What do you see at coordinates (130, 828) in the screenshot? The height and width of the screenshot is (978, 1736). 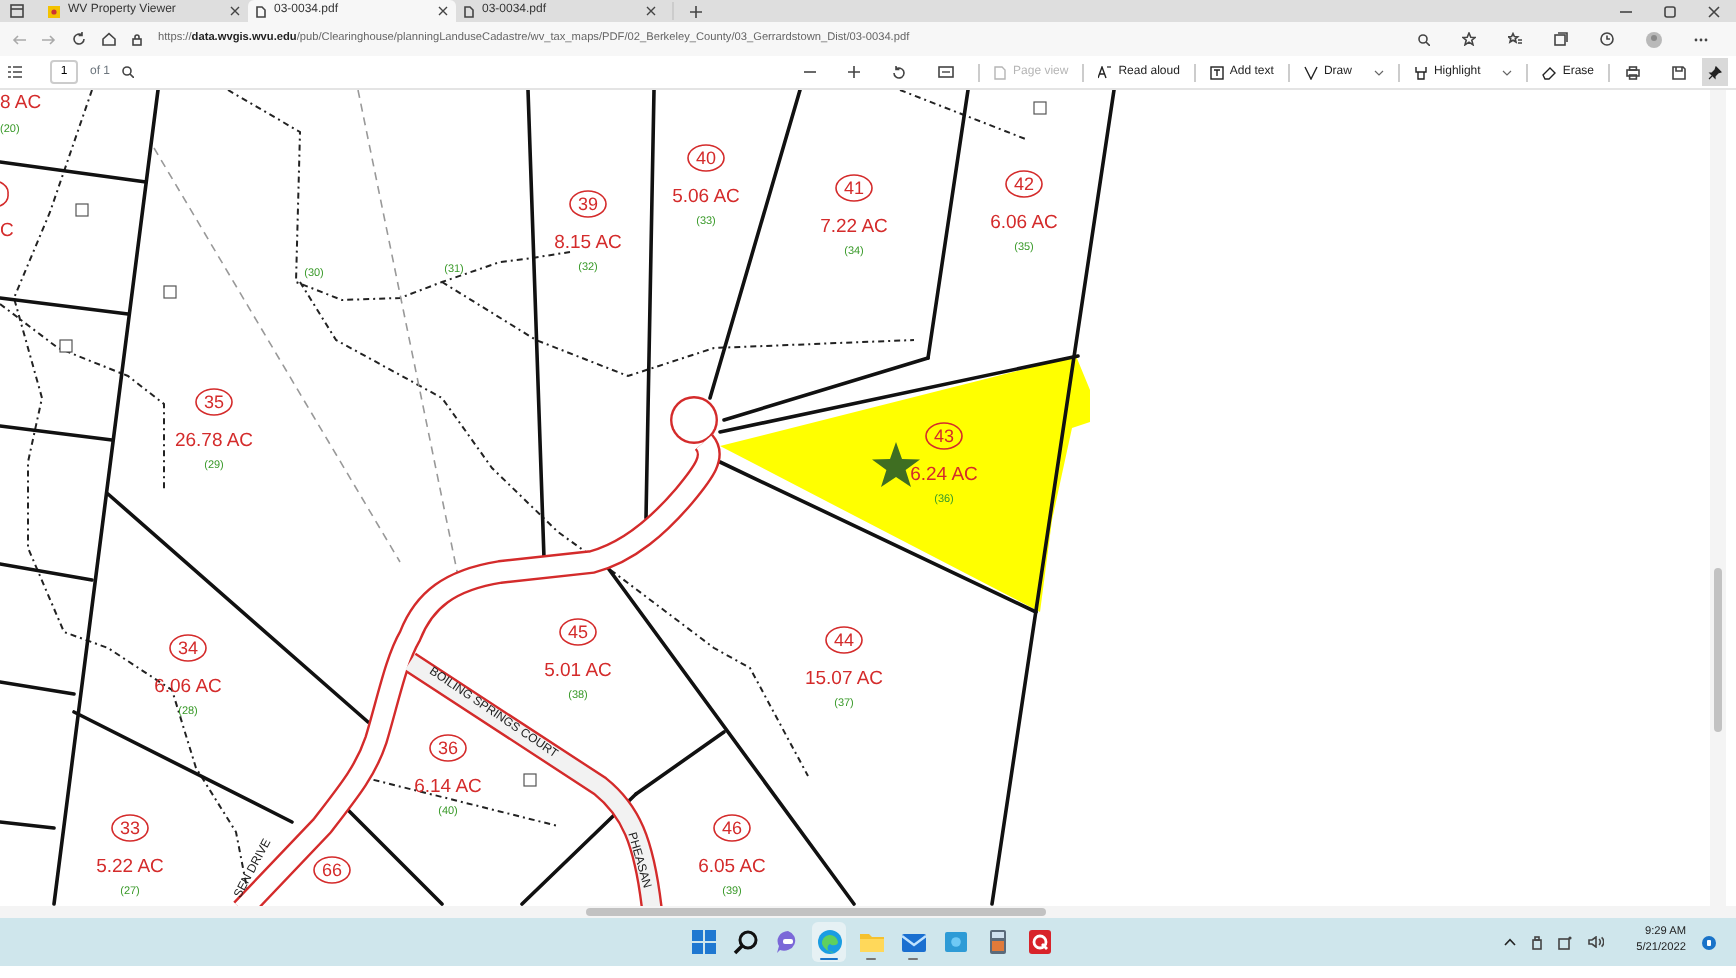 I see `parcel-number: 33` at bounding box center [130, 828].